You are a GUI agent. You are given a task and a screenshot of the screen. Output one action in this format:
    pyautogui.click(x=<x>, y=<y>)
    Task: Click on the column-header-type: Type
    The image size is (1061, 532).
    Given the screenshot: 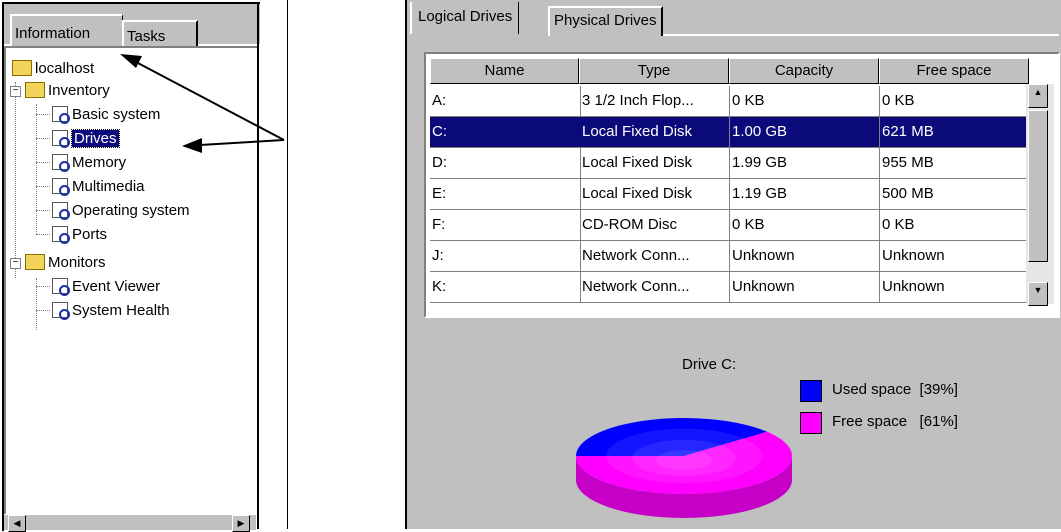 What is the action you would take?
    pyautogui.click(x=654, y=71)
    